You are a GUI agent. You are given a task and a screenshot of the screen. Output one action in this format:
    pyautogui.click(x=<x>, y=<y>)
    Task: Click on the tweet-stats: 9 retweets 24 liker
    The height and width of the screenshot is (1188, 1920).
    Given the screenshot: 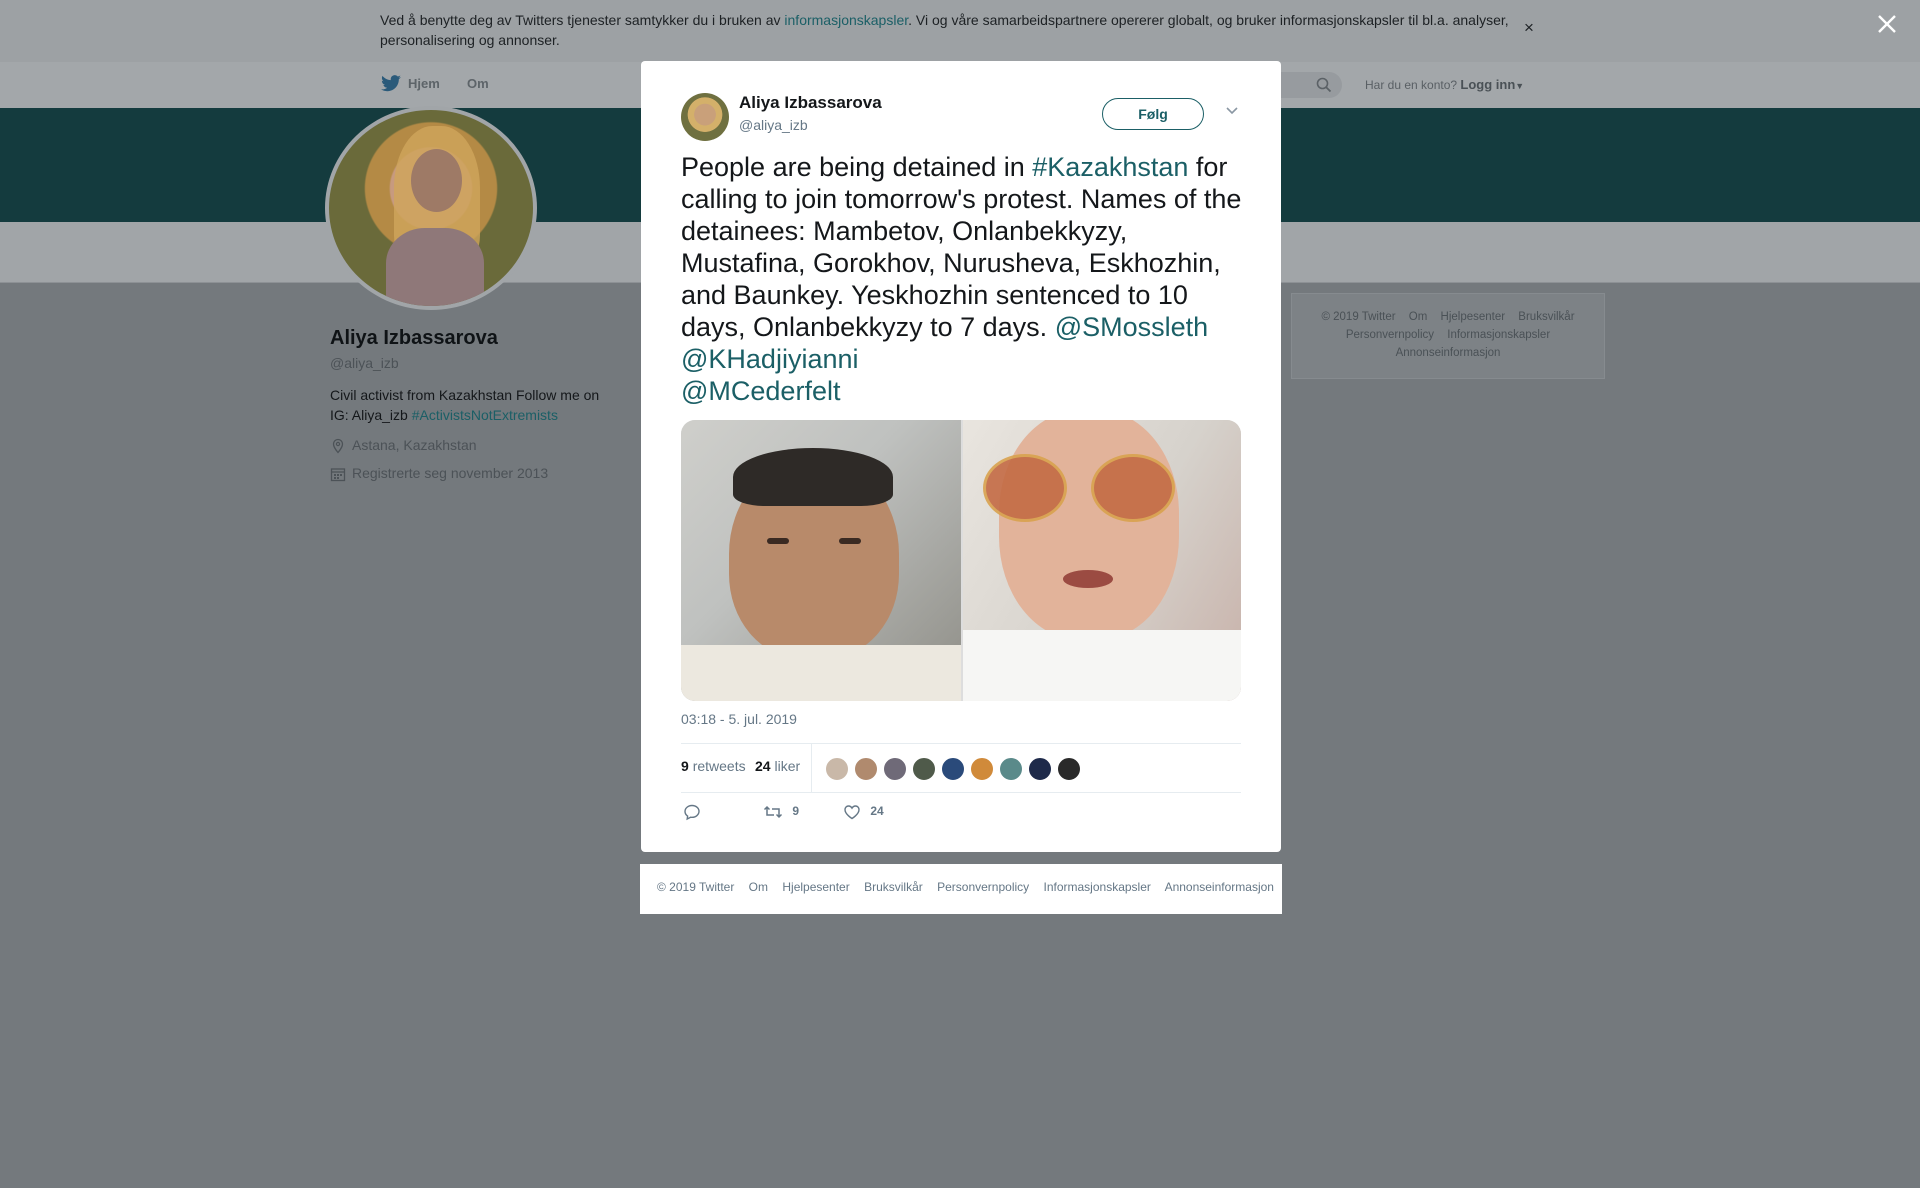 What is the action you would take?
    pyautogui.click(x=961, y=768)
    